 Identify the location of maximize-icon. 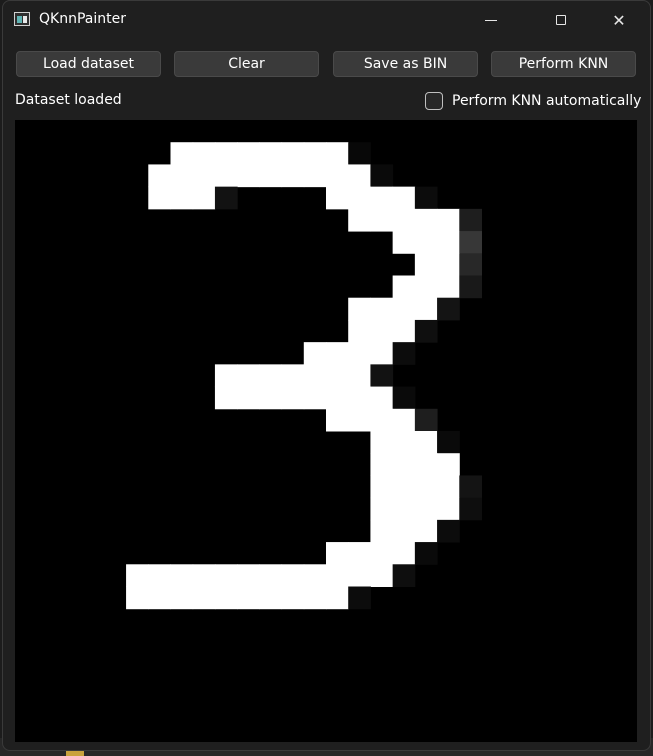
(561, 20).